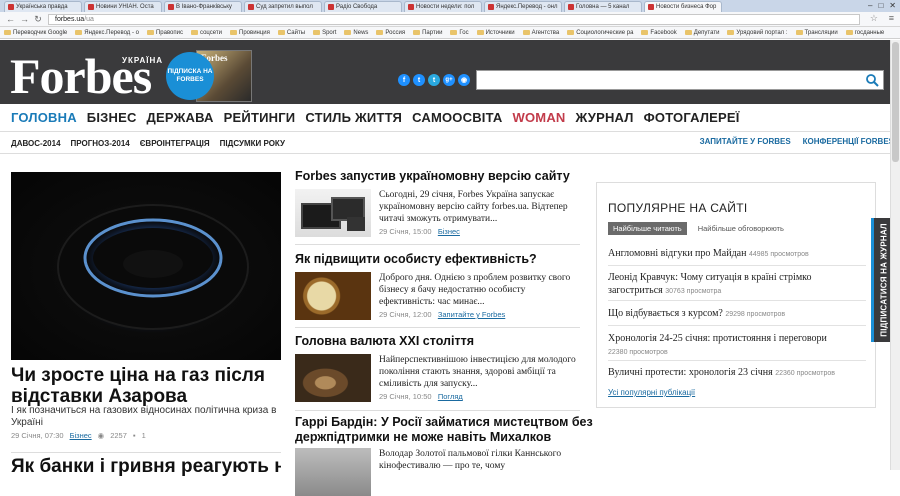 The image size is (900, 496). I want to click on bookmark-label: Партии, so click(432, 32).